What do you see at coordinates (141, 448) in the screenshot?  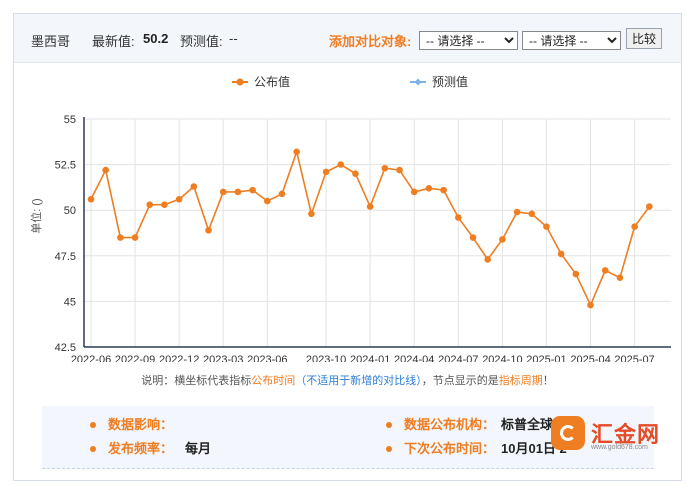 I see `info-frequency-label: 发布频率：` at bounding box center [141, 448].